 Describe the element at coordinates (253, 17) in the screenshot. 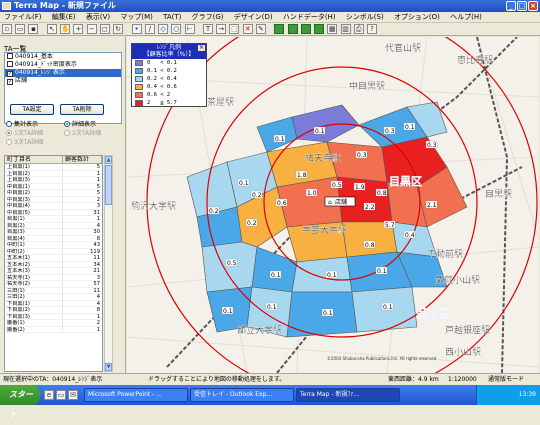

I see `menu-design: デザイン(D)` at that location.